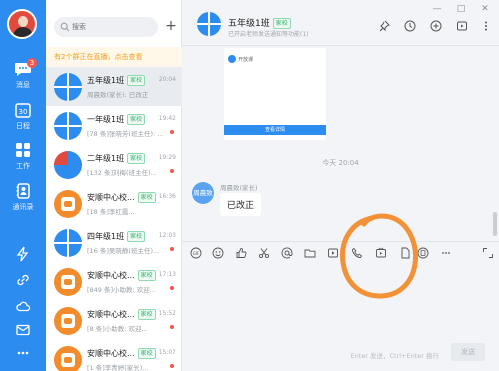  Describe the element at coordinates (116, 119) in the screenshot. I see `conversation-name: 一年级1班 家校` at that location.